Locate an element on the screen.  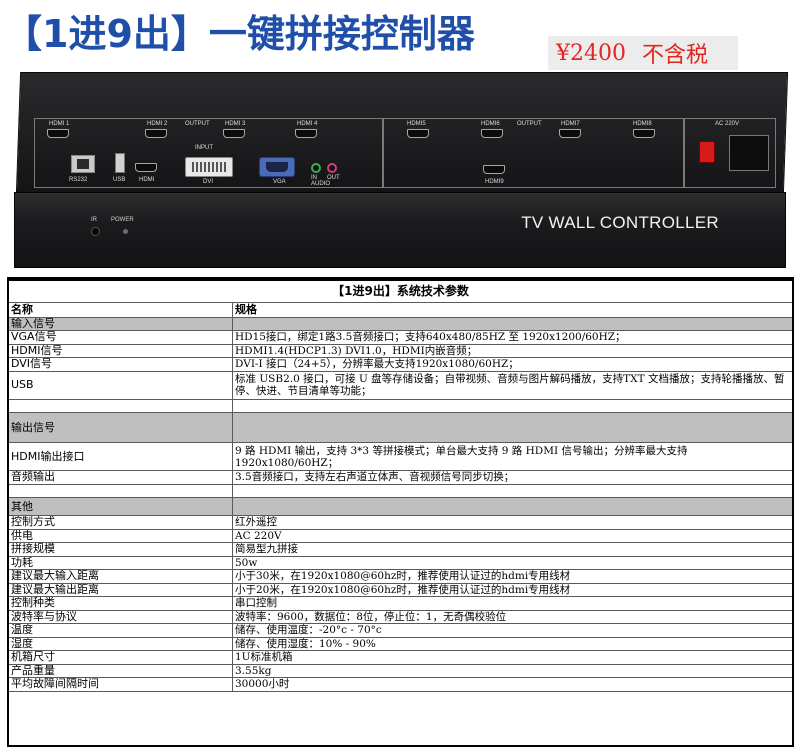
hdmi-out-7-port is located at coordinates (570, 133).